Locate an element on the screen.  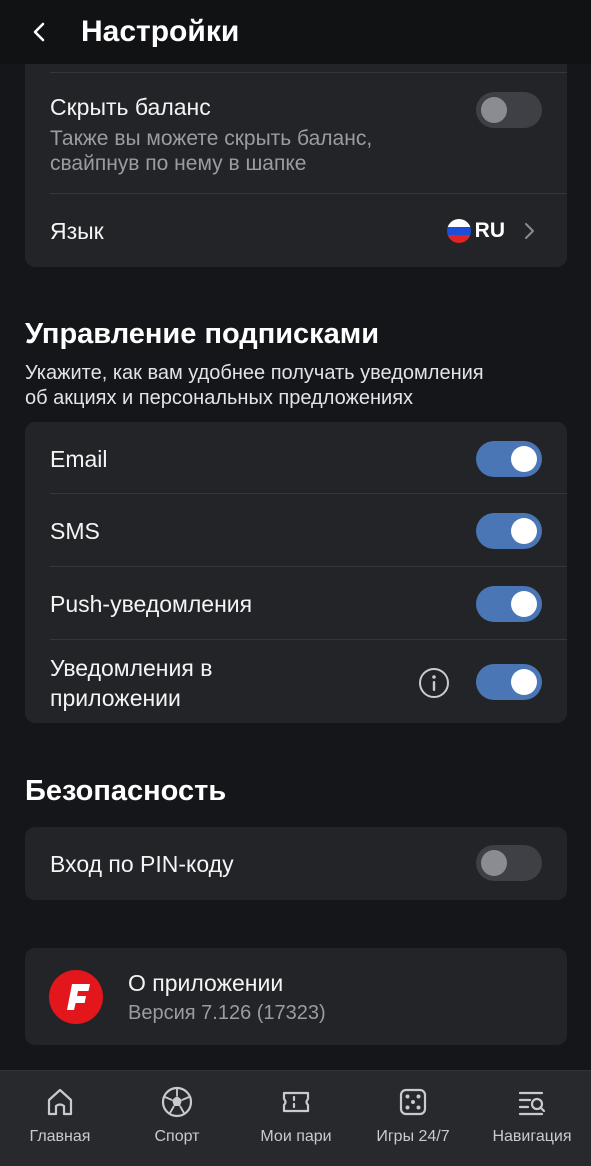
app-version: Версия 7.126 (17323) is located at coordinates (227, 1013).